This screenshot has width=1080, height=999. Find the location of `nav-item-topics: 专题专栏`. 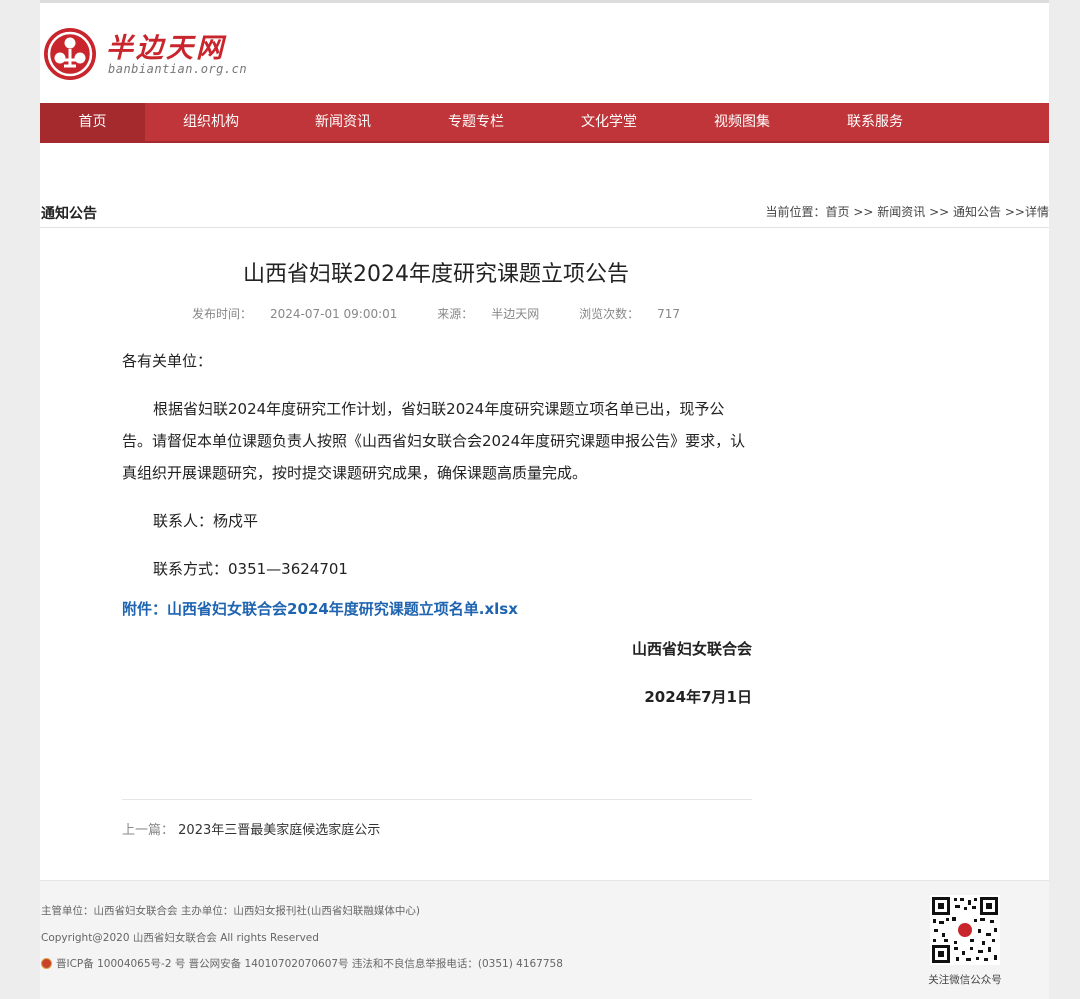

nav-item-topics: 专题专栏 is located at coordinates (476, 122).